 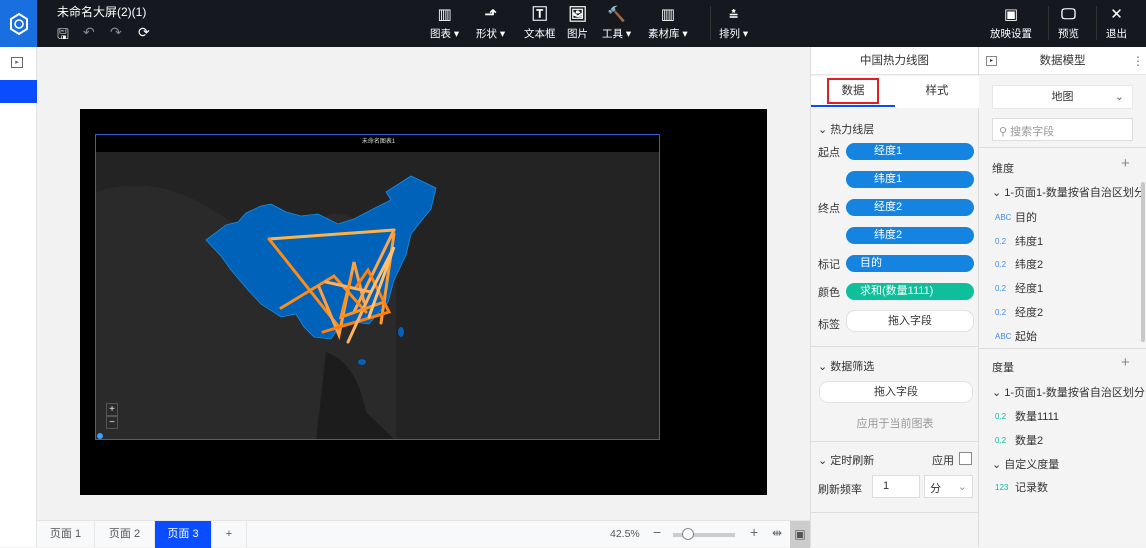 What do you see at coordinates (910, 235) in the screenshot?
I see `field-pill: 纬度2` at bounding box center [910, 235].